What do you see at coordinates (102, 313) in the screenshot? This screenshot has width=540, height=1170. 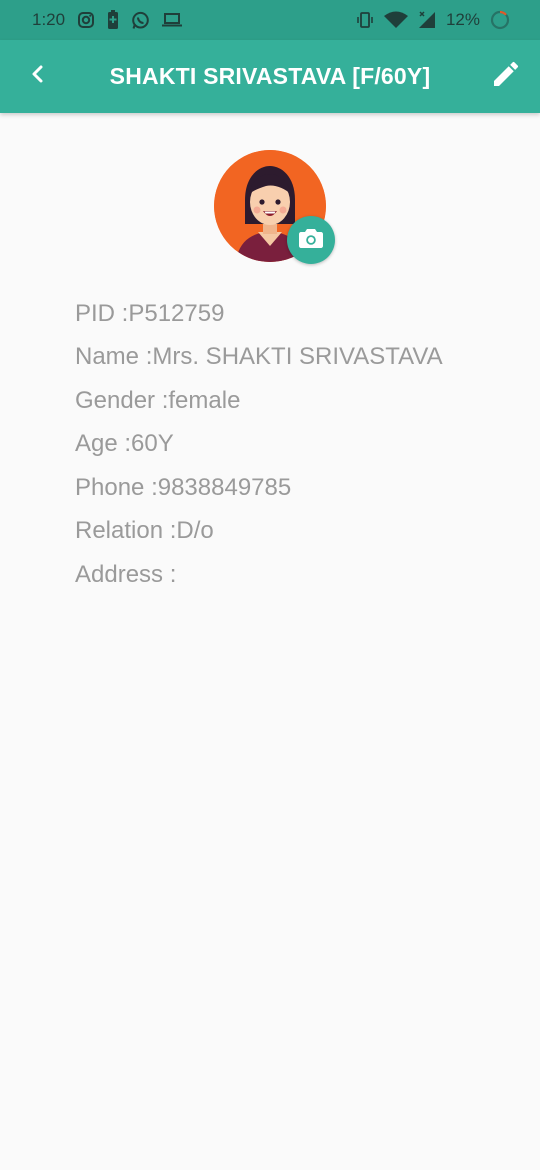 I see `pid-label: PID :` at bounding box center [102, 313].